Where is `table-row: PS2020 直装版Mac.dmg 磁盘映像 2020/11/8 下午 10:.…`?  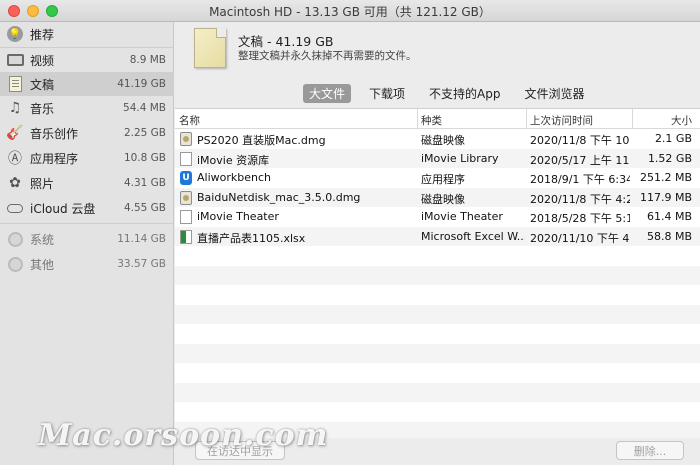 table-row: PS2020 直装版Mac.dmg 磁盘映像 2020/11/8 下午 10:.… is located at coordinates (437, 139).